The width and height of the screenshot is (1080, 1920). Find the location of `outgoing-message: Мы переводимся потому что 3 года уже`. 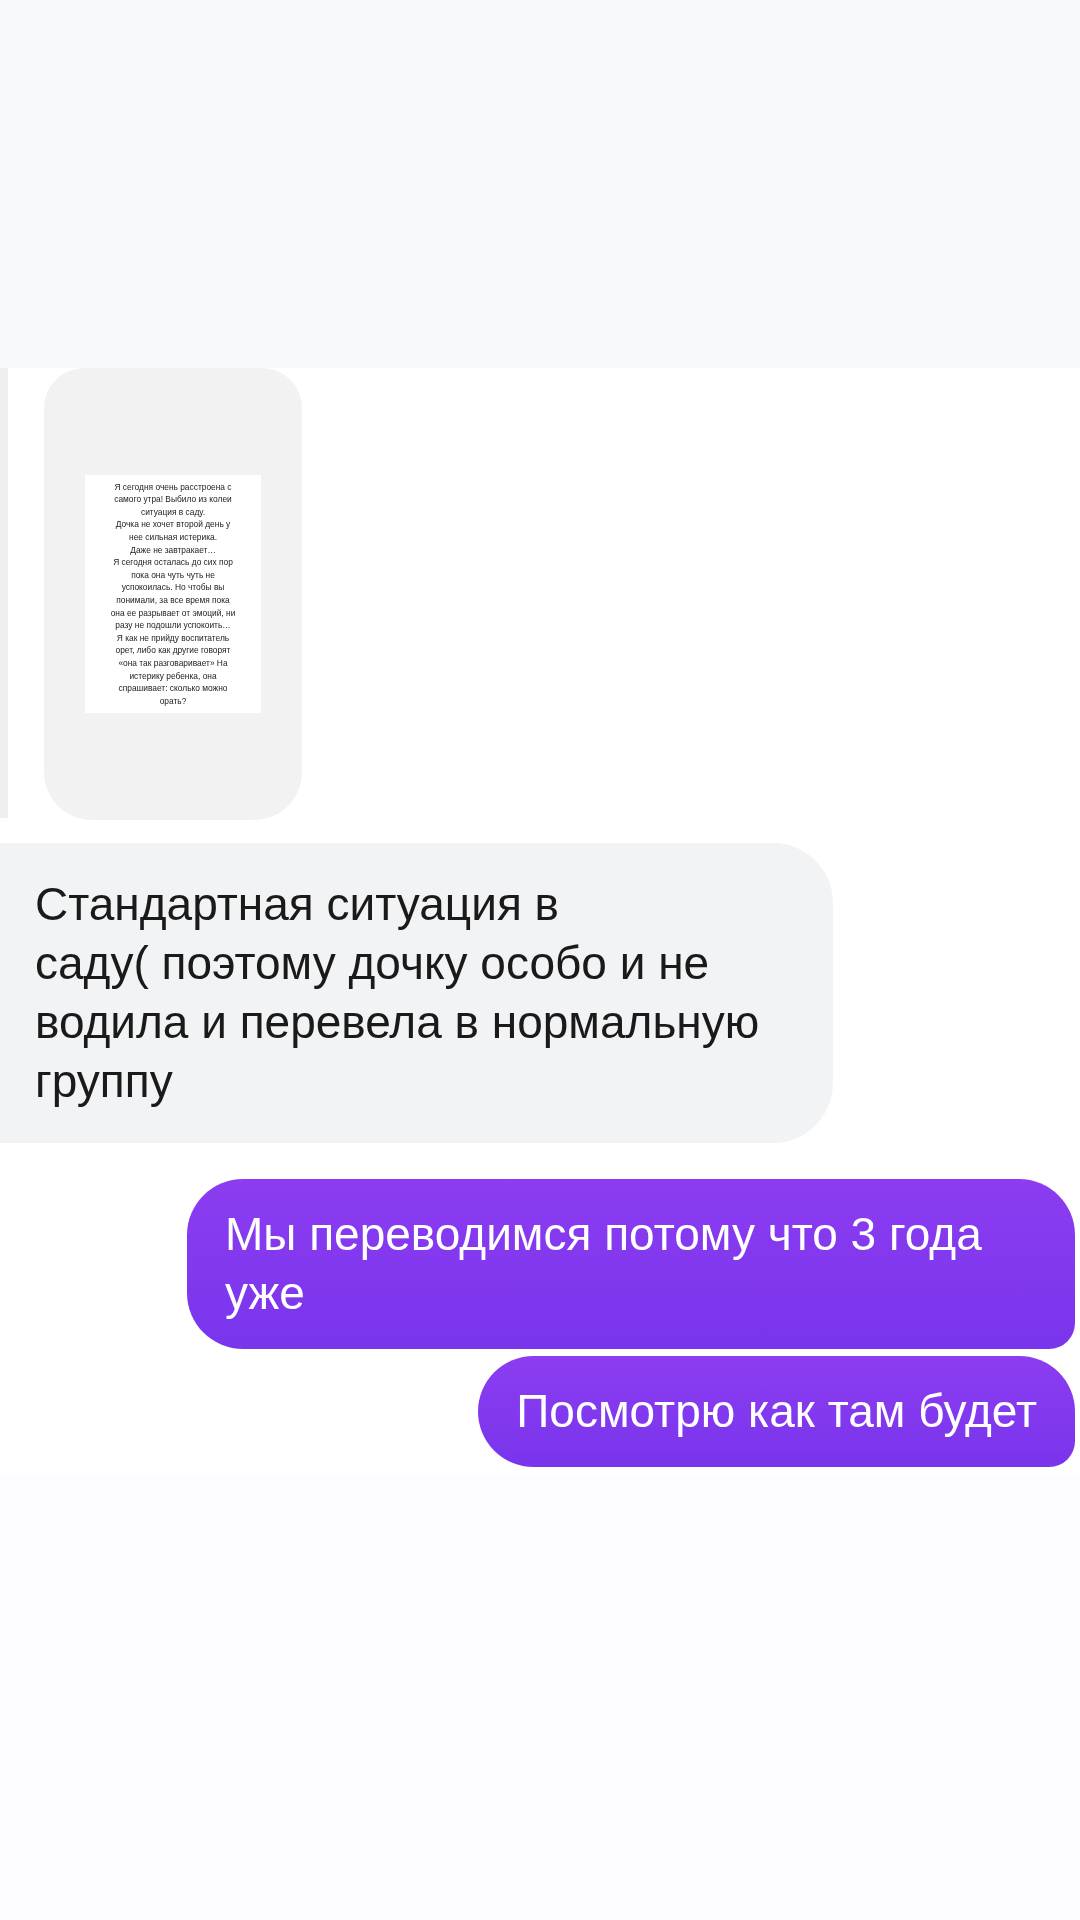

outgoing-message: Мы переводимся потому что 3 года уже is located at coordinates (631, 1264).